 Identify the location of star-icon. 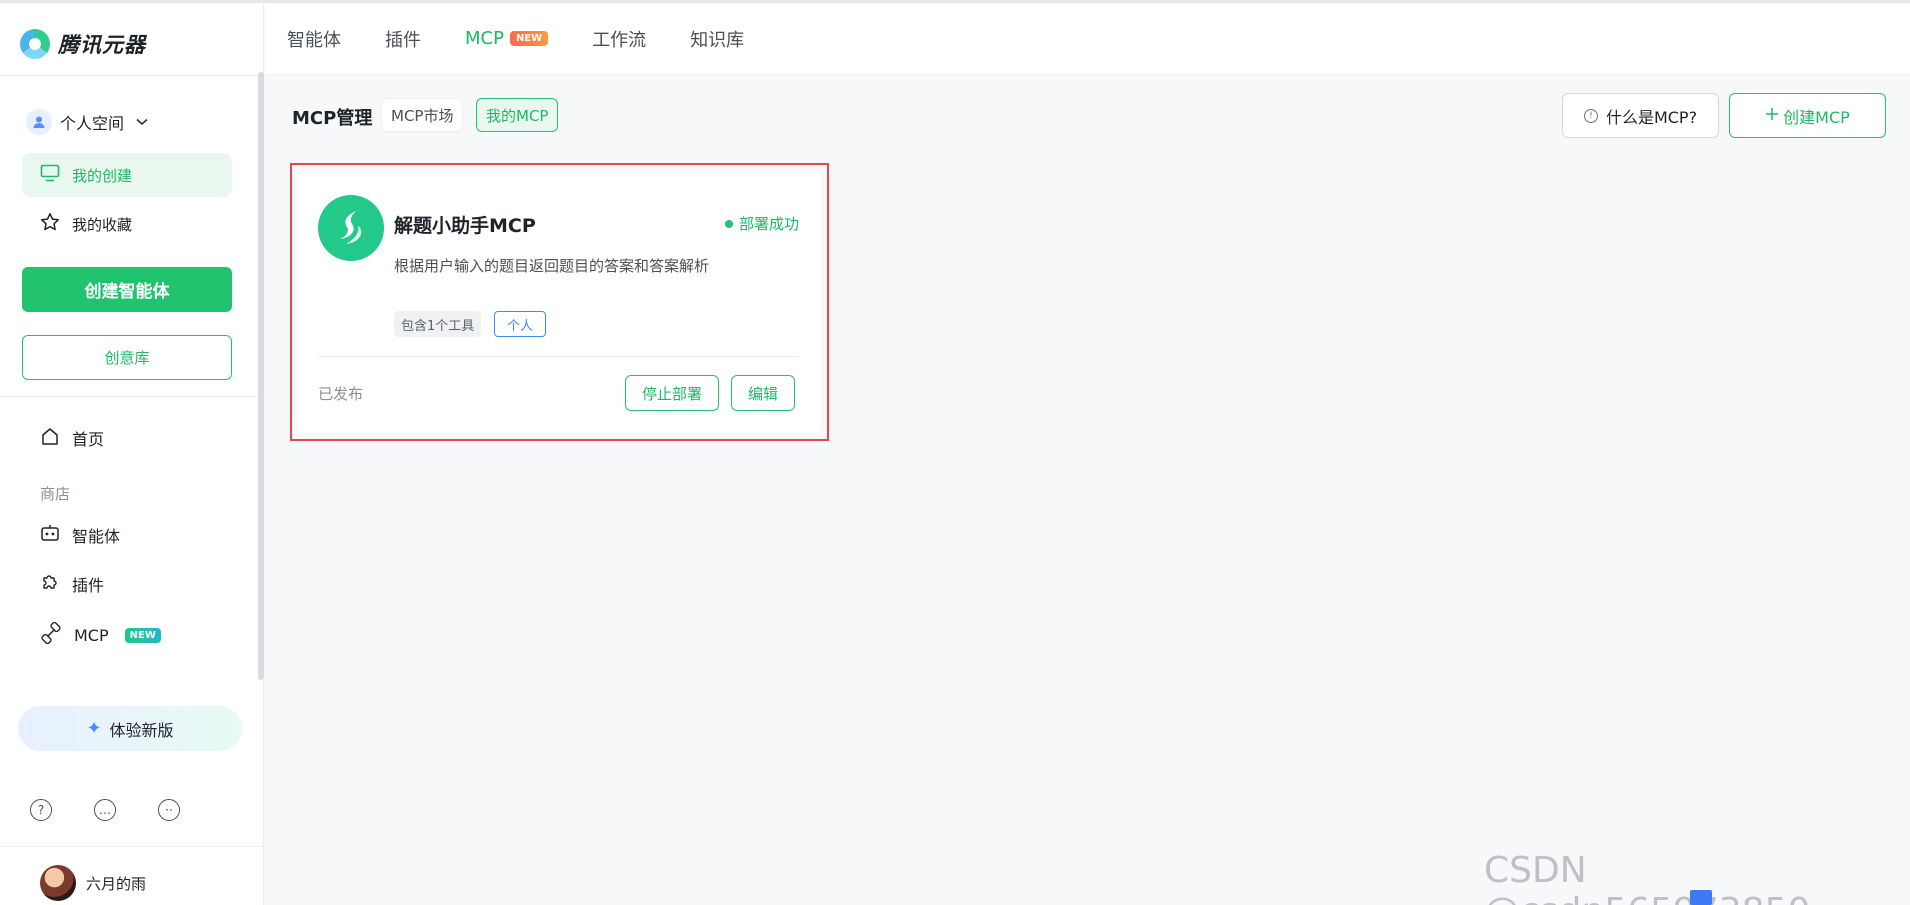
(50, 224).